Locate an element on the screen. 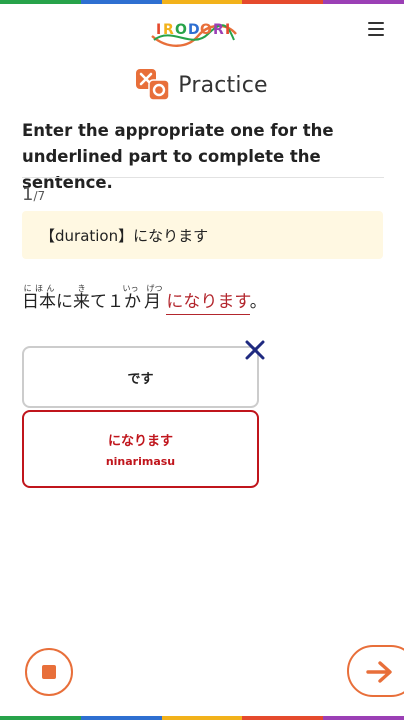 The image size is (404, 720). wrong-x-icon is located at coordinates (255, 350).